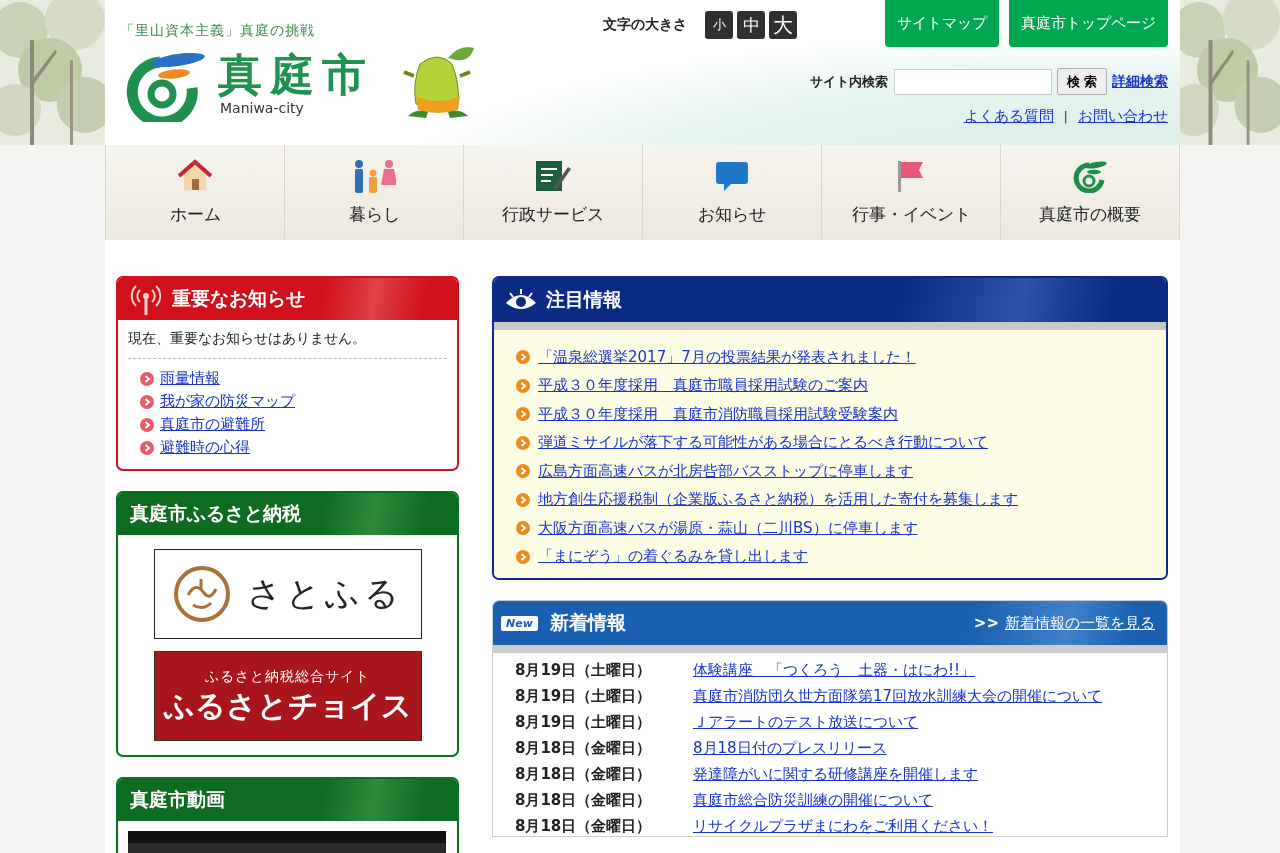 The height and width of the screenshot is (853, 1280). Describe the element at coordinates (1008, 116) in the screenshot. I see `faq-link: よくある質問` at that location.